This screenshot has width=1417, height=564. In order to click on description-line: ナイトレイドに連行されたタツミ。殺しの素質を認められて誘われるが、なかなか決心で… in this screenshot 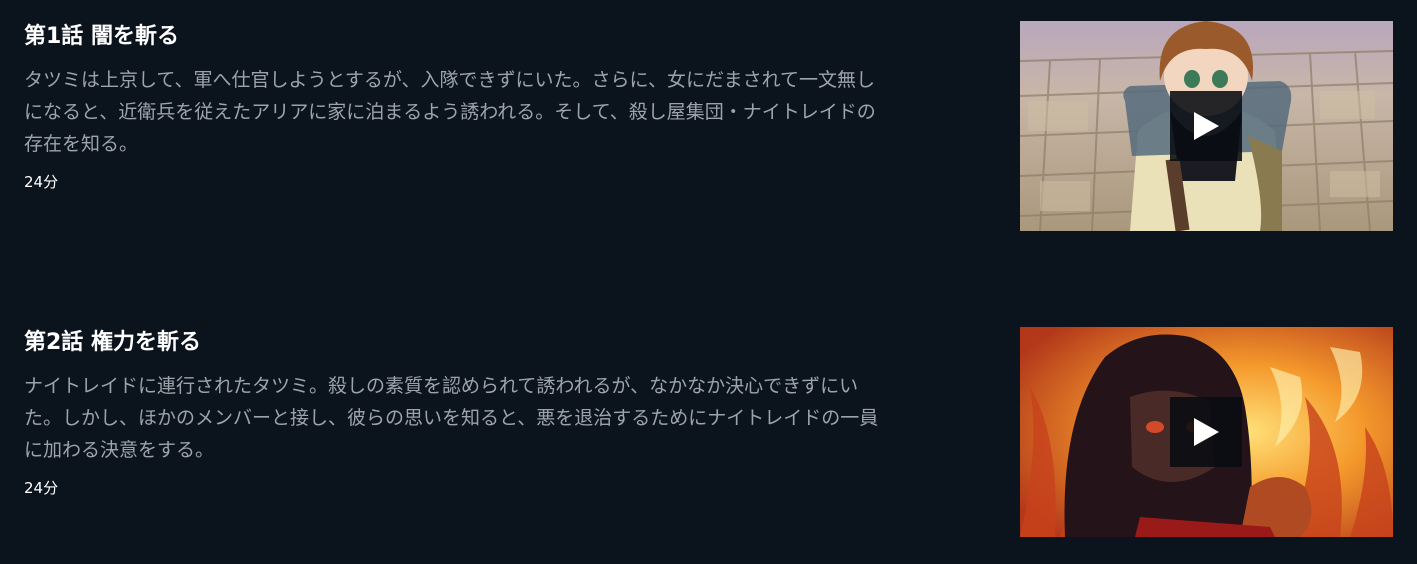, I will do `click(441, 386)`.